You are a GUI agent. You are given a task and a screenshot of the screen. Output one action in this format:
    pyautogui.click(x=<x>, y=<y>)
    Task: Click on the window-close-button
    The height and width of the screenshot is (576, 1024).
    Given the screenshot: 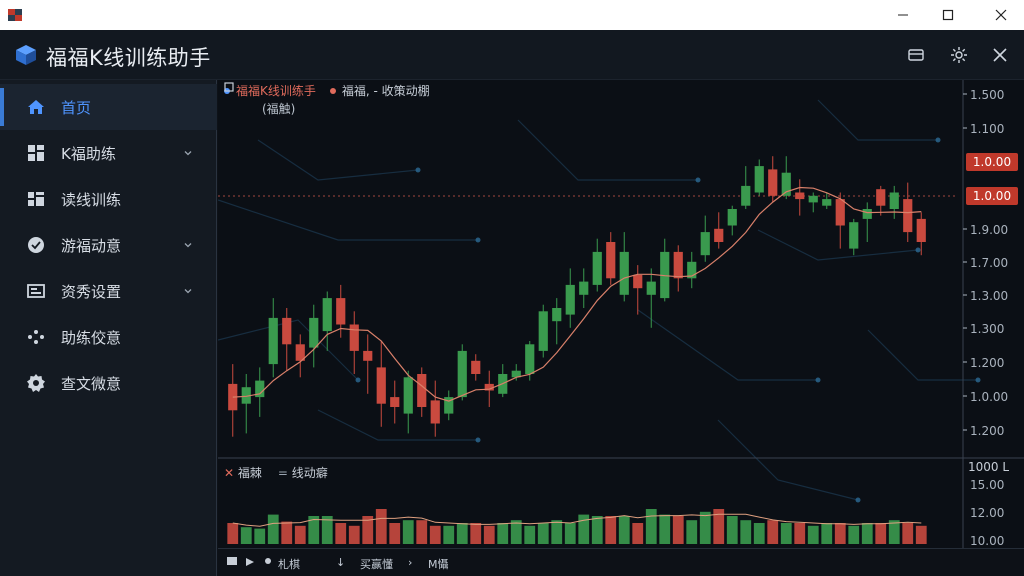 What is the action you would take?
    pyautogui.click(x=999, y=15)
    